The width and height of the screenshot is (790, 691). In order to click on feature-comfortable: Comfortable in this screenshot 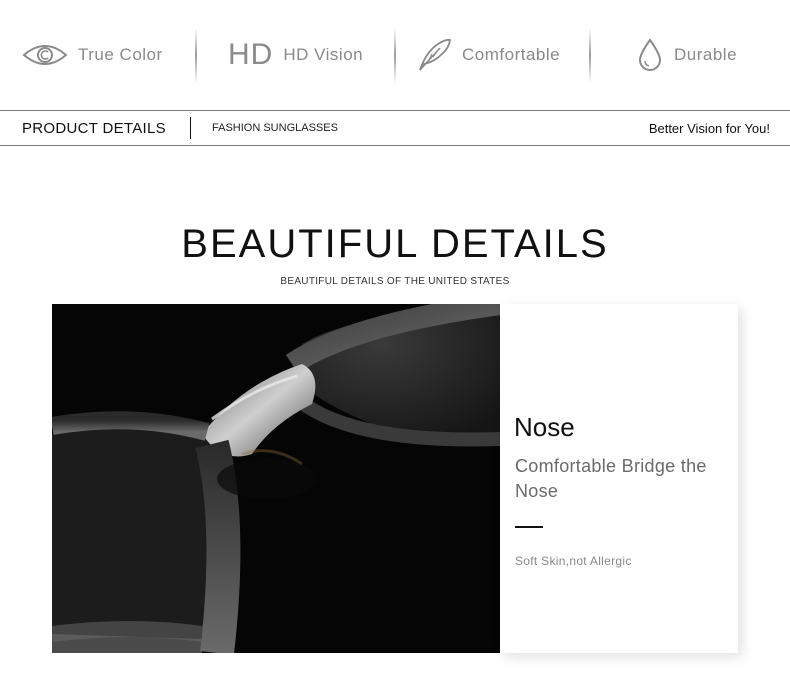, I will do `click(488, 55)`.